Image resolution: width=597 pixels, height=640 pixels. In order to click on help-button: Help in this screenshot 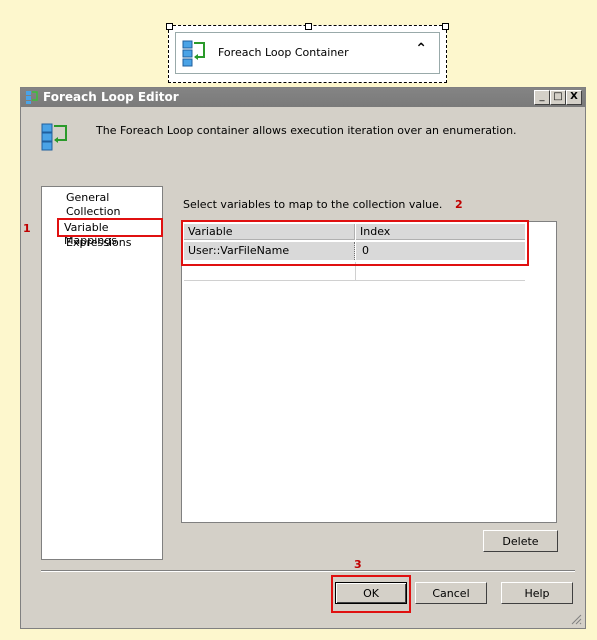, I will do `click(537, 593)`.